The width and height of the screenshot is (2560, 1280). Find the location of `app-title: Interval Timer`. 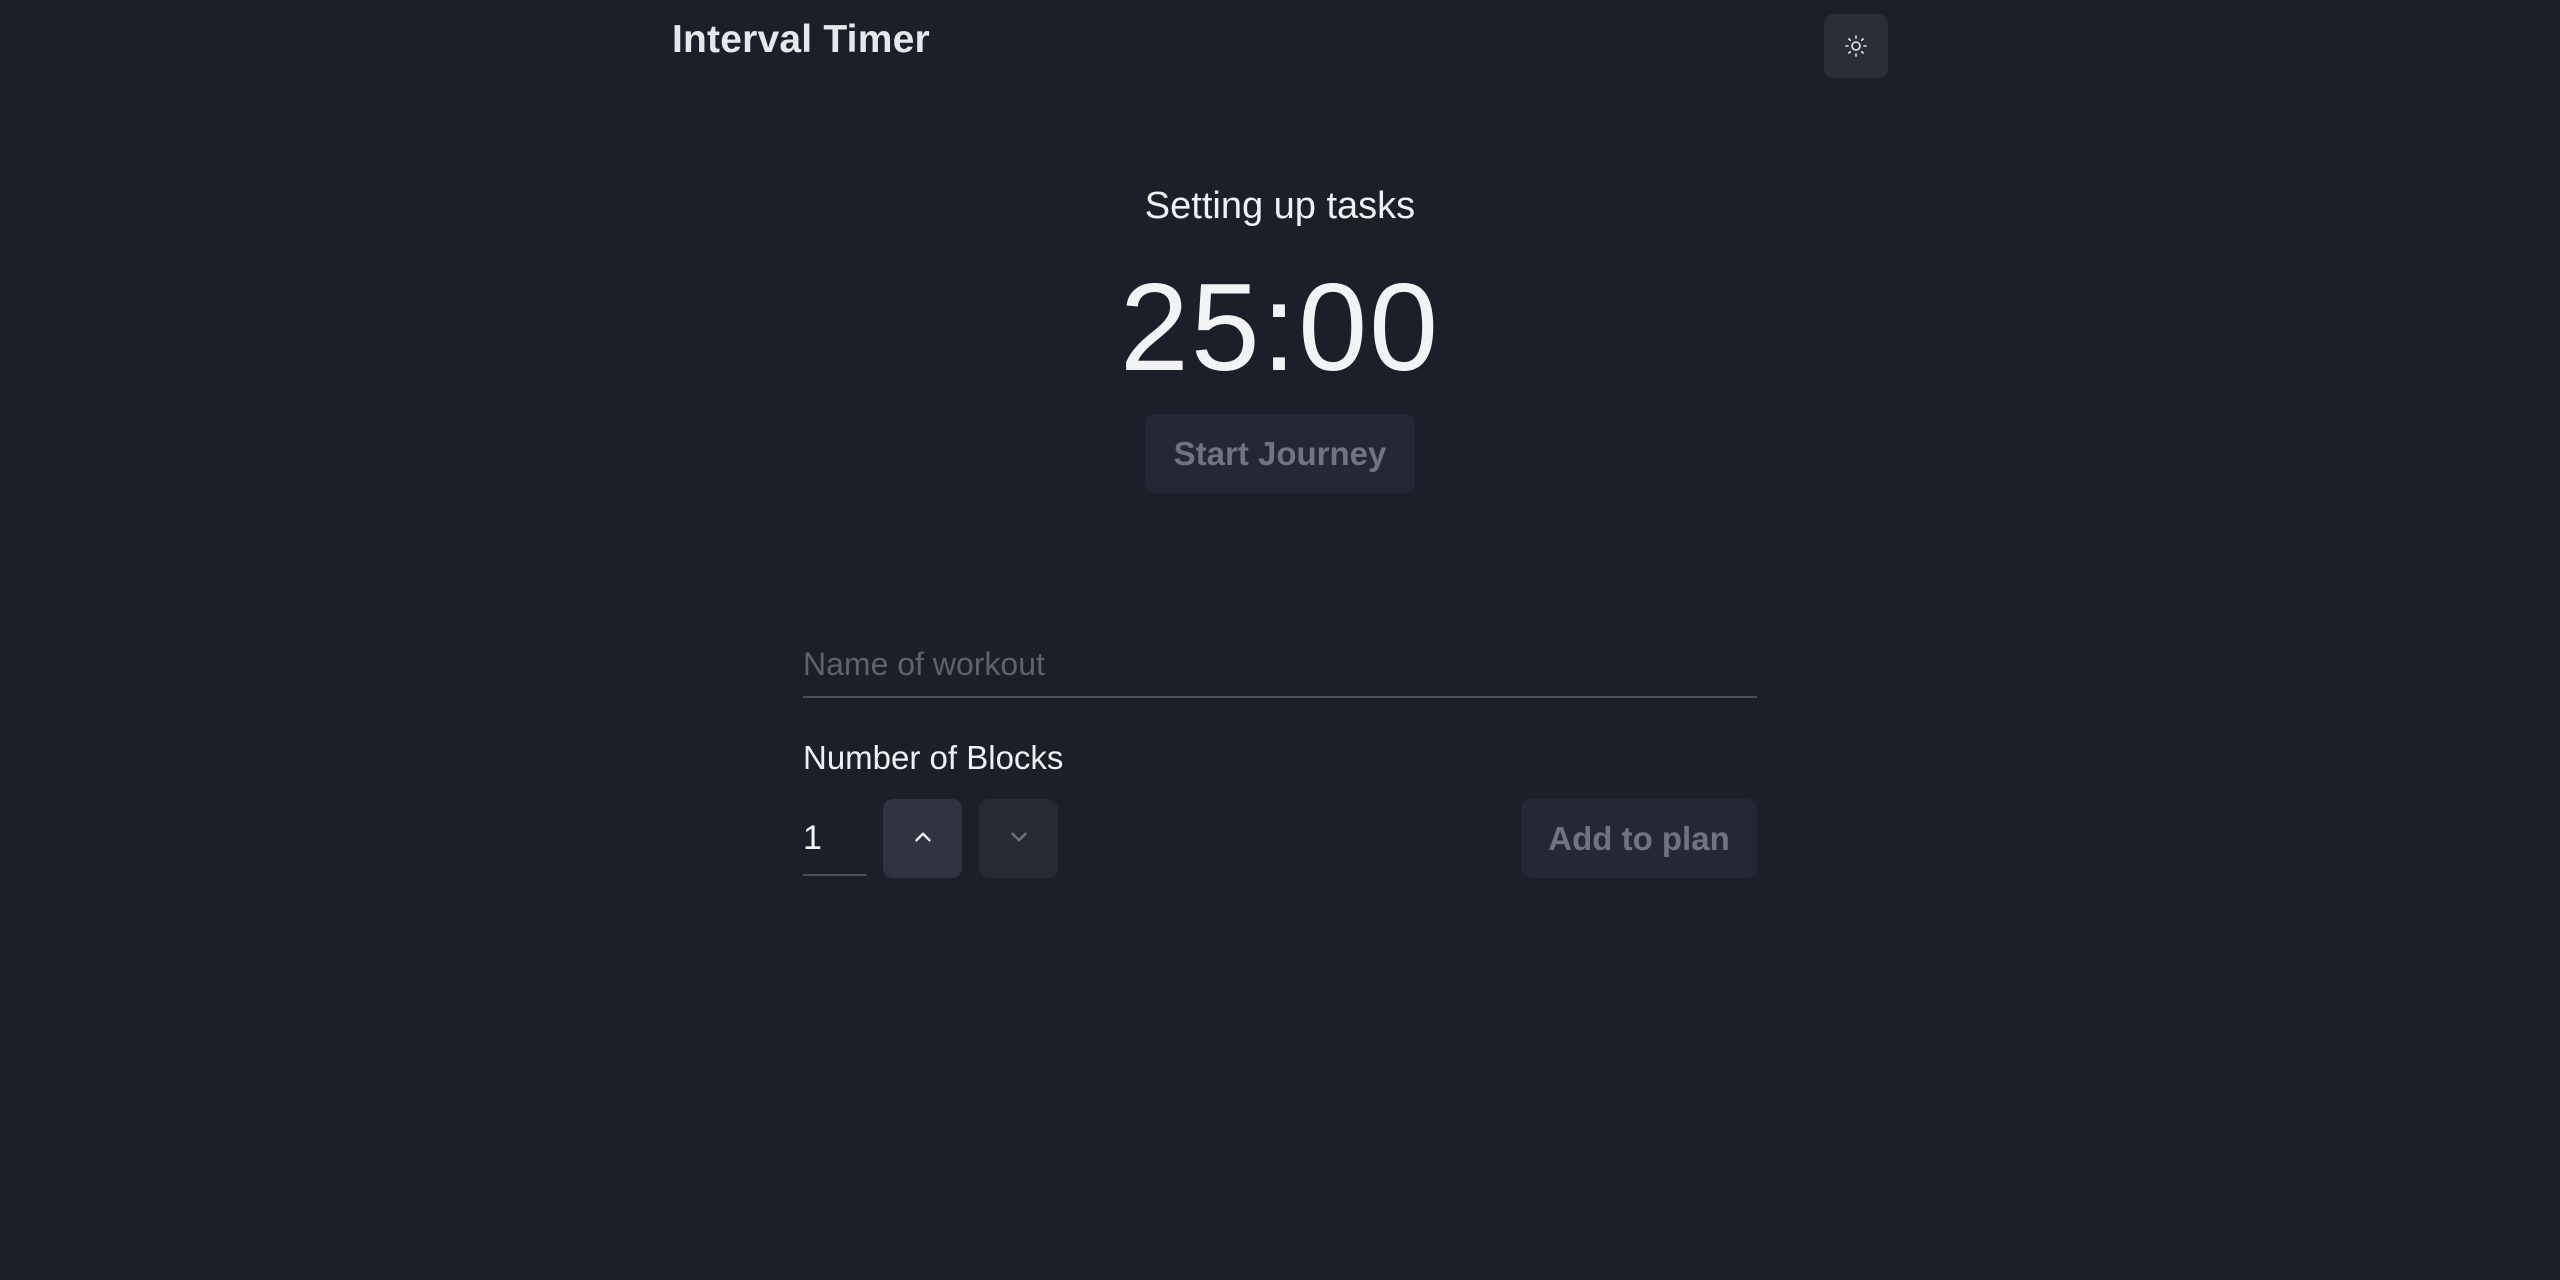

app-title: Interval Timer is located at coordinates (801, 39).